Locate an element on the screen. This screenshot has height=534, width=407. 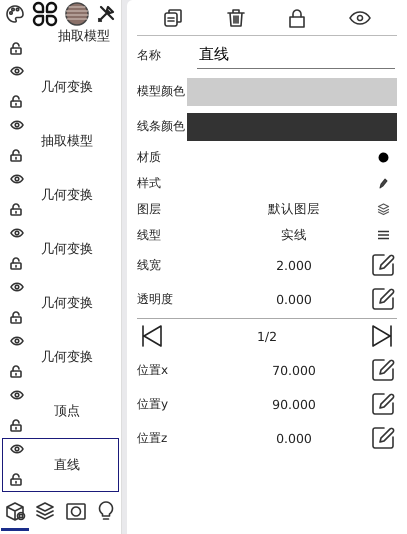
dot-icon is located at coordinates (383, 157).